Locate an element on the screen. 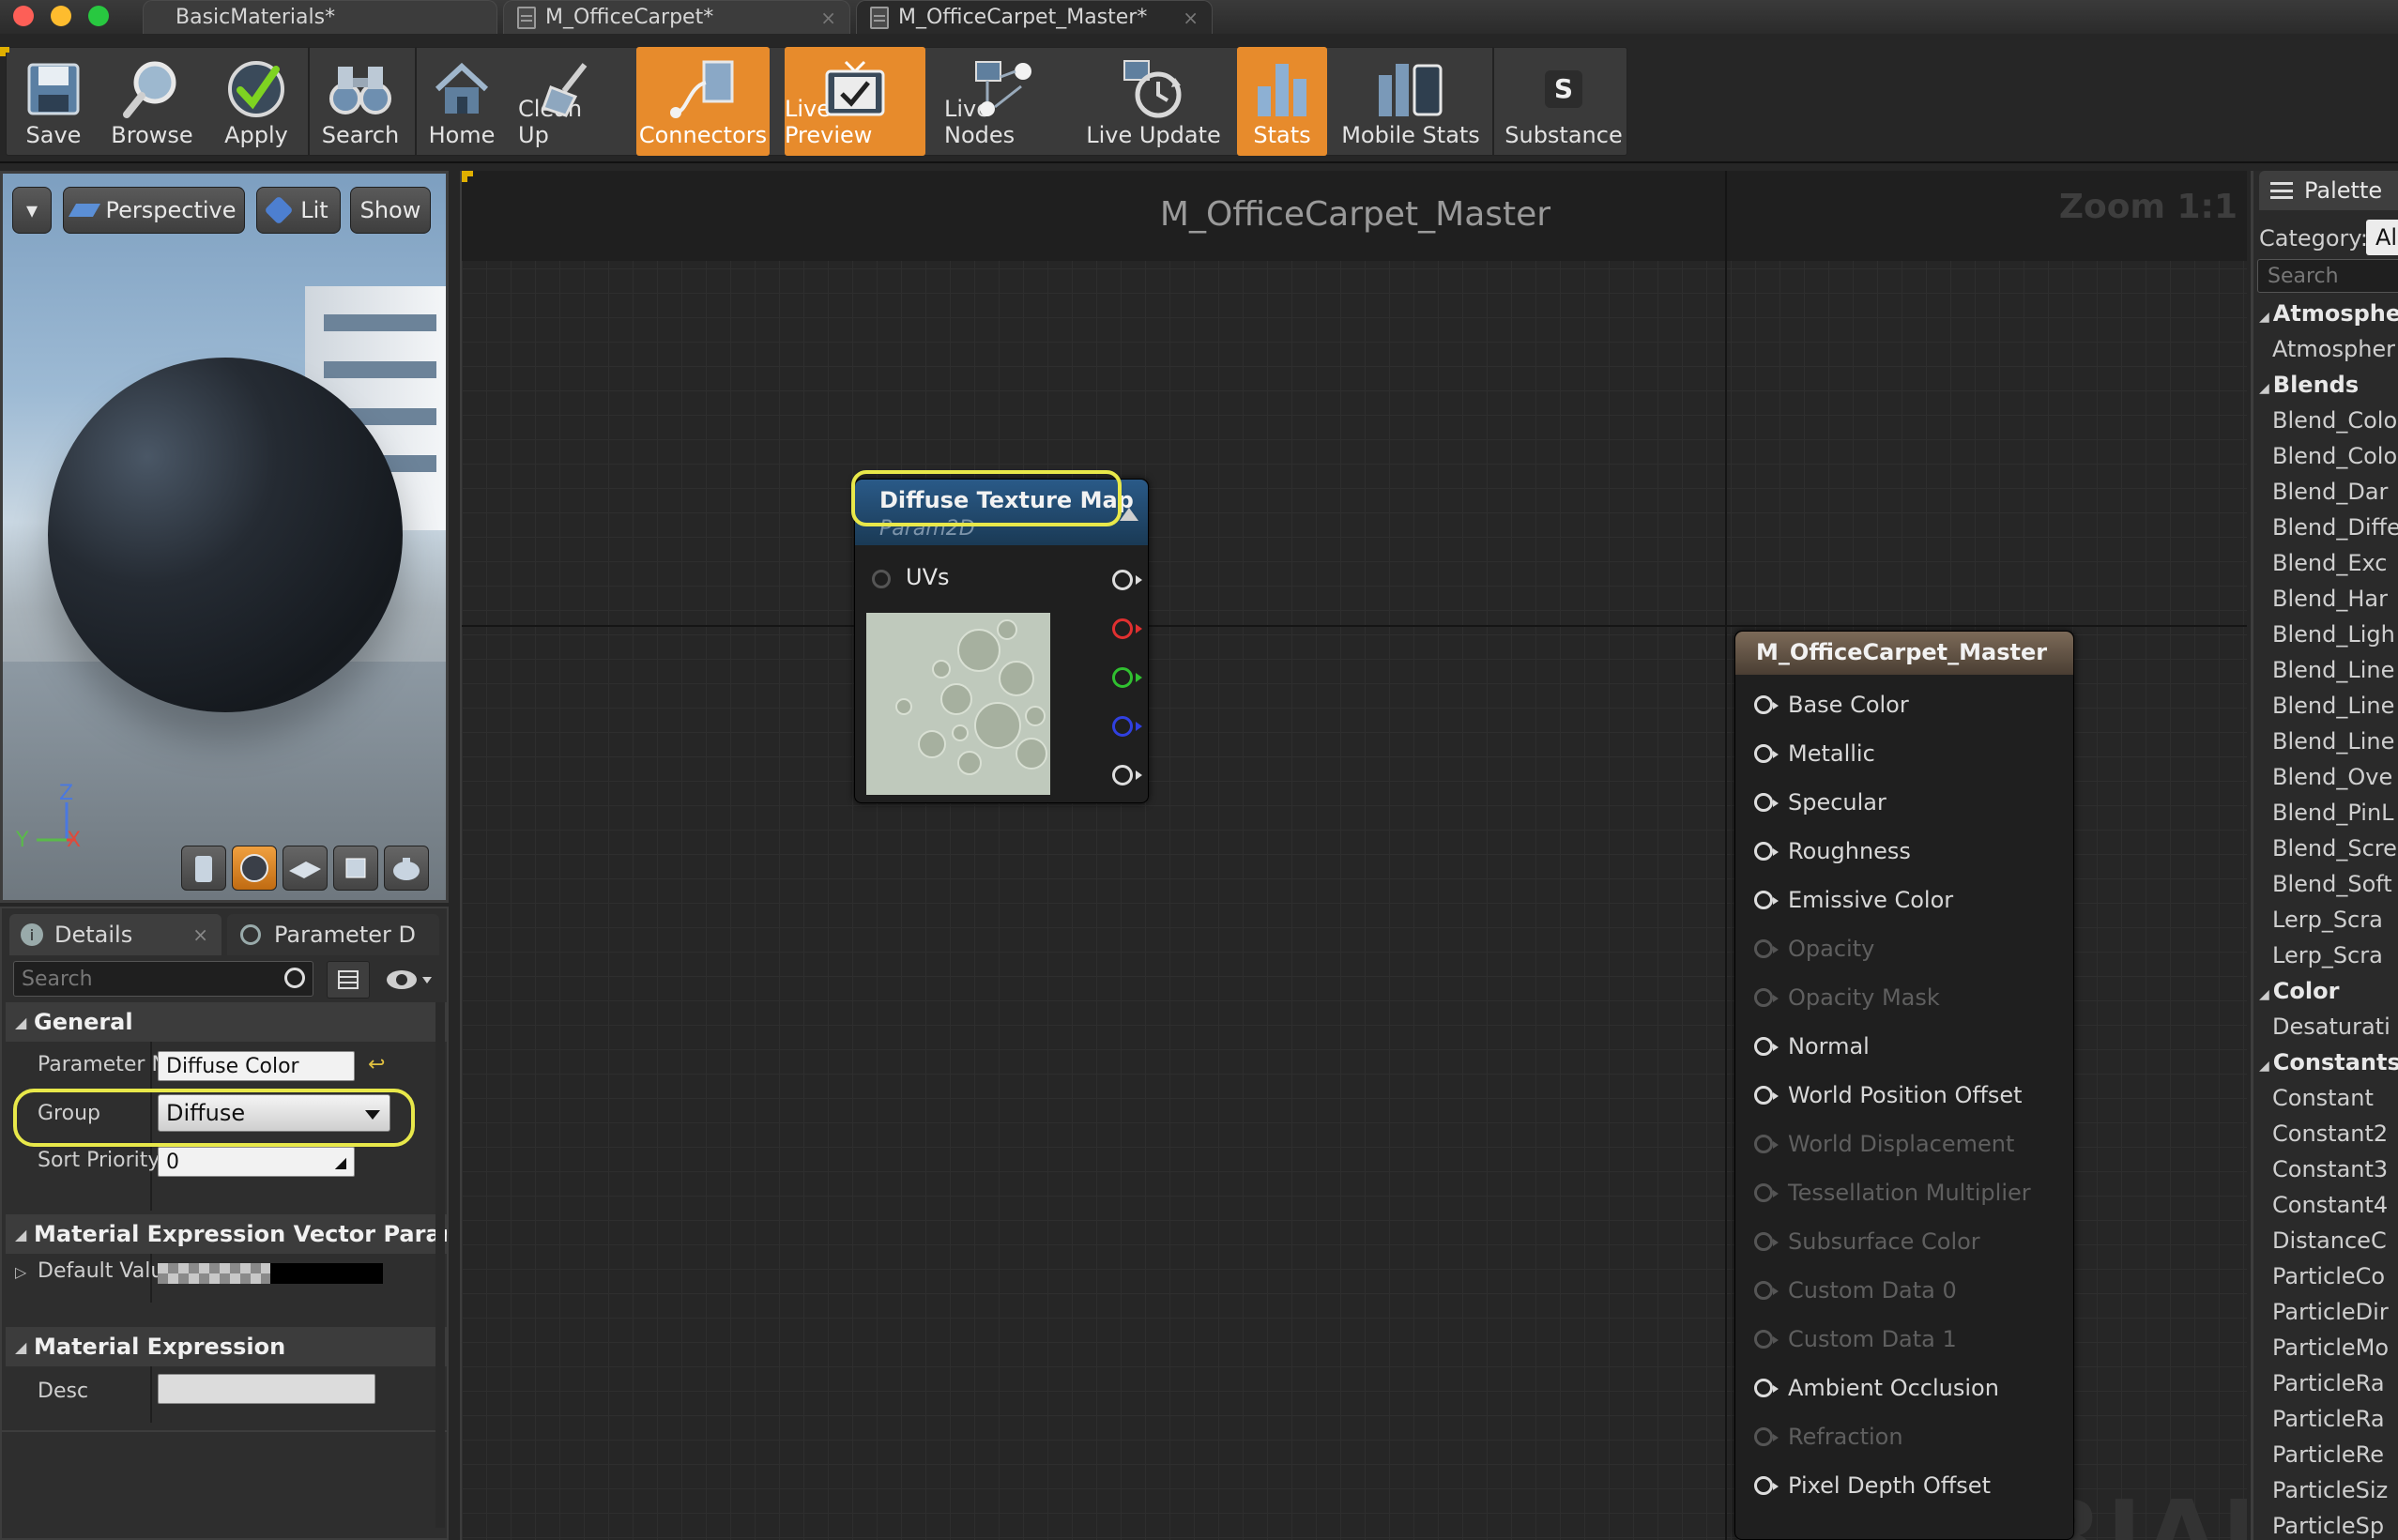  material-input-pin: Metallic is located at coordinates (1814, 753).